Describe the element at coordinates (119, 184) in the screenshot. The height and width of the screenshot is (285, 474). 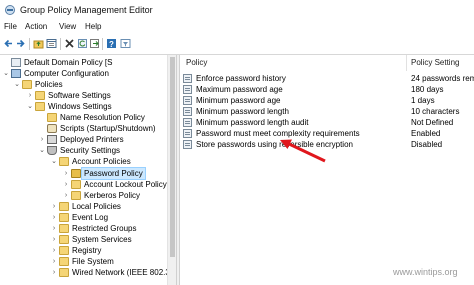
I see `tree-node: › Account Lockout Policy` at that location.